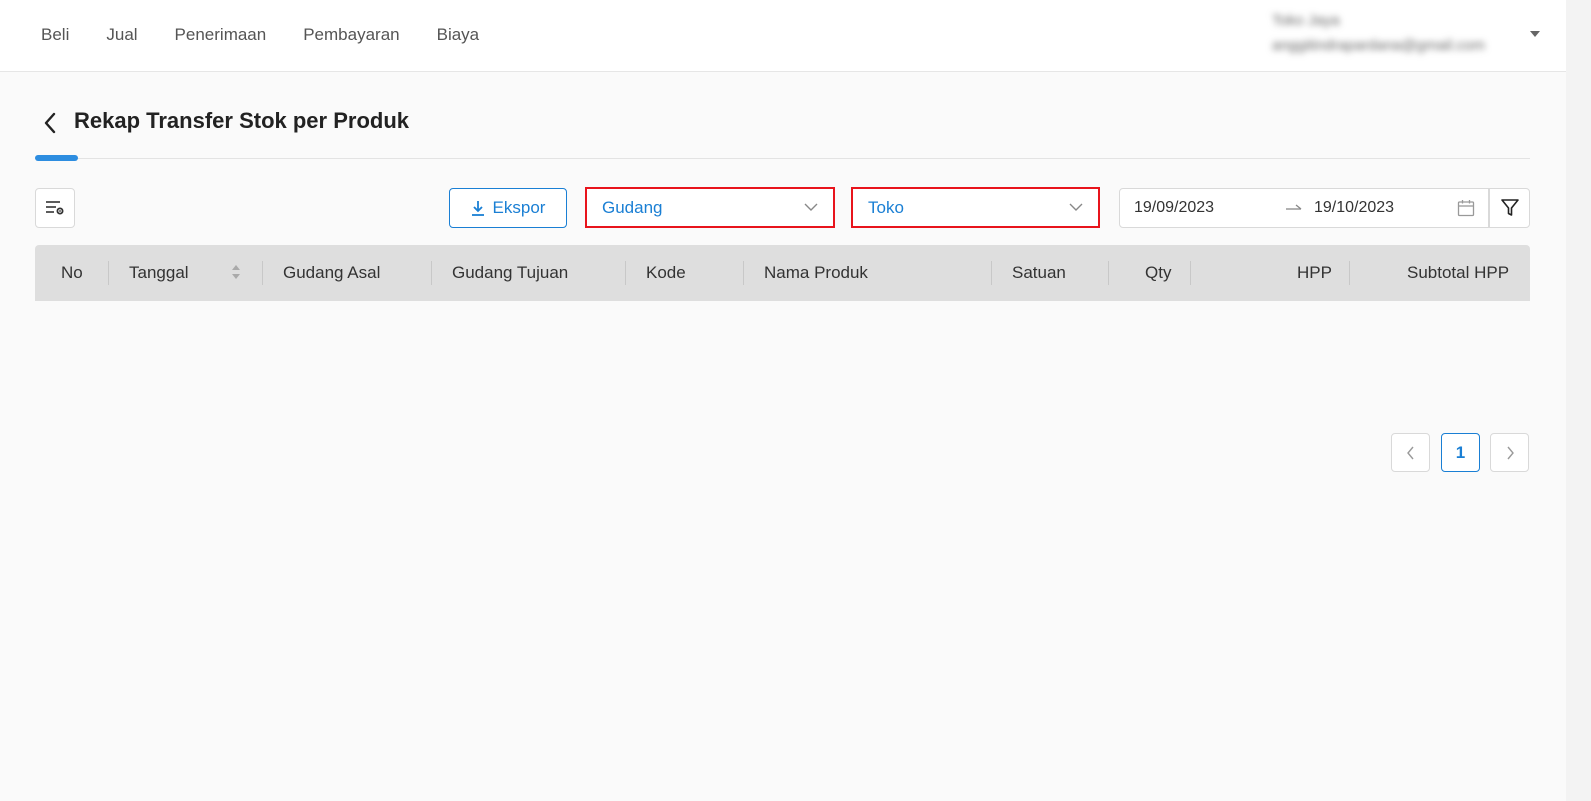 This screenshot has height=801, width=1591. I want to click on nav-item-penerimaan: Penerimaan, so click(221, 35).